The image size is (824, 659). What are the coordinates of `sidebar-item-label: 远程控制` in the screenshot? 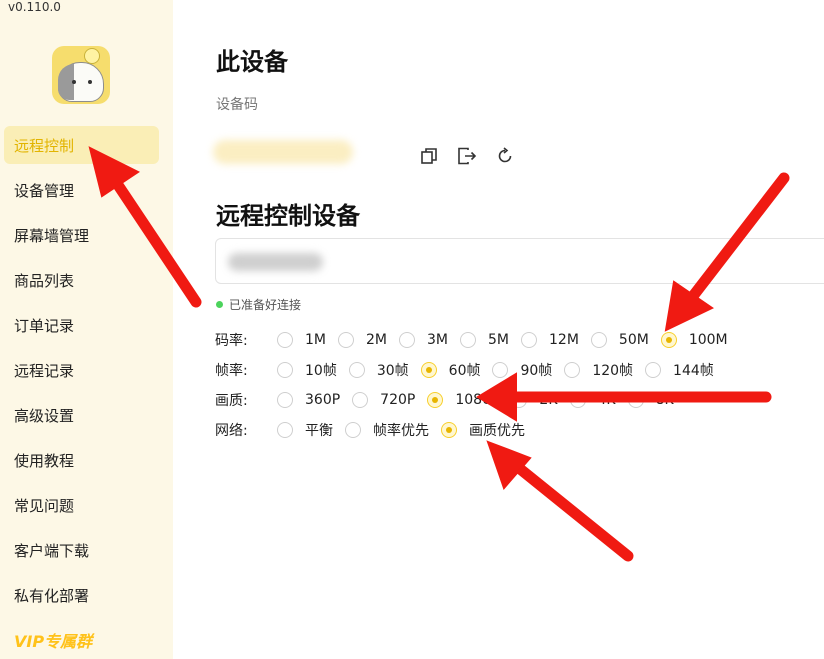 It's located at (44, 146).